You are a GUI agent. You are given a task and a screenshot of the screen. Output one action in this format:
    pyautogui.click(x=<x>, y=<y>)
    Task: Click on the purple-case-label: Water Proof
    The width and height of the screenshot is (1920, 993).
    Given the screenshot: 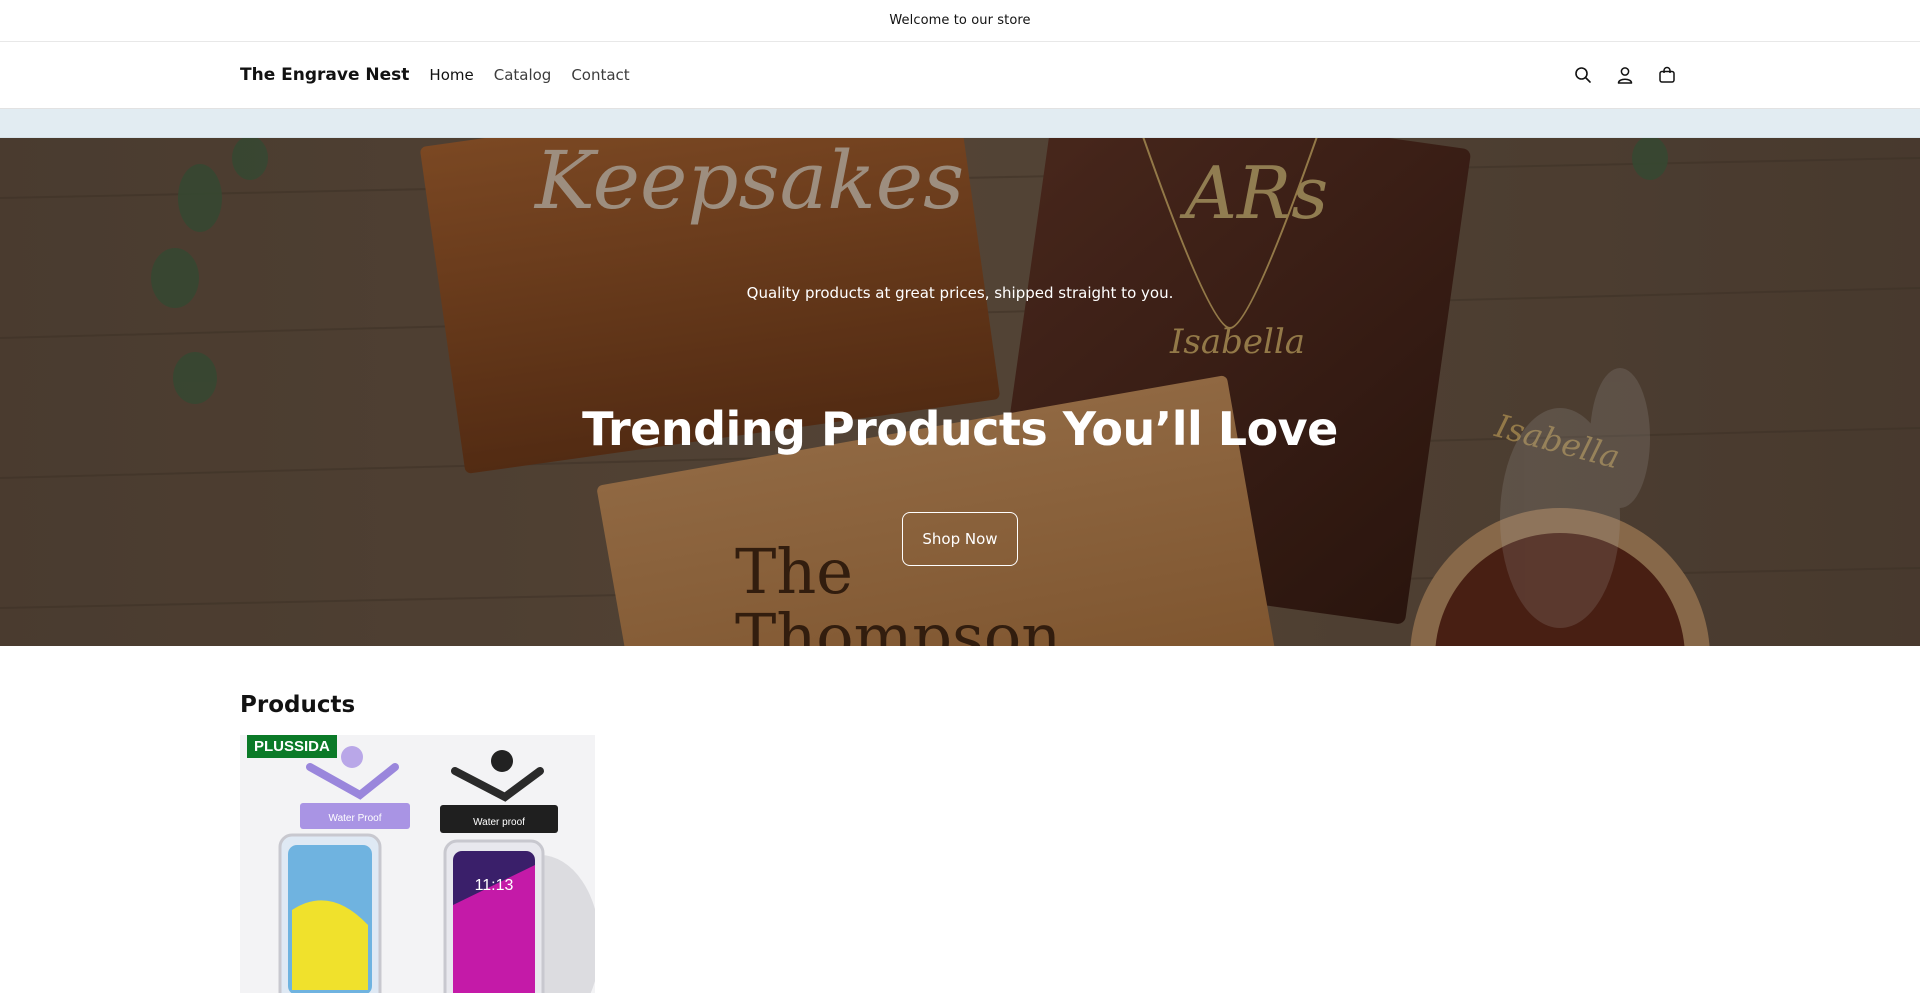 What is the action you would take?
    pyautogui.click(x=355, y=818)
    